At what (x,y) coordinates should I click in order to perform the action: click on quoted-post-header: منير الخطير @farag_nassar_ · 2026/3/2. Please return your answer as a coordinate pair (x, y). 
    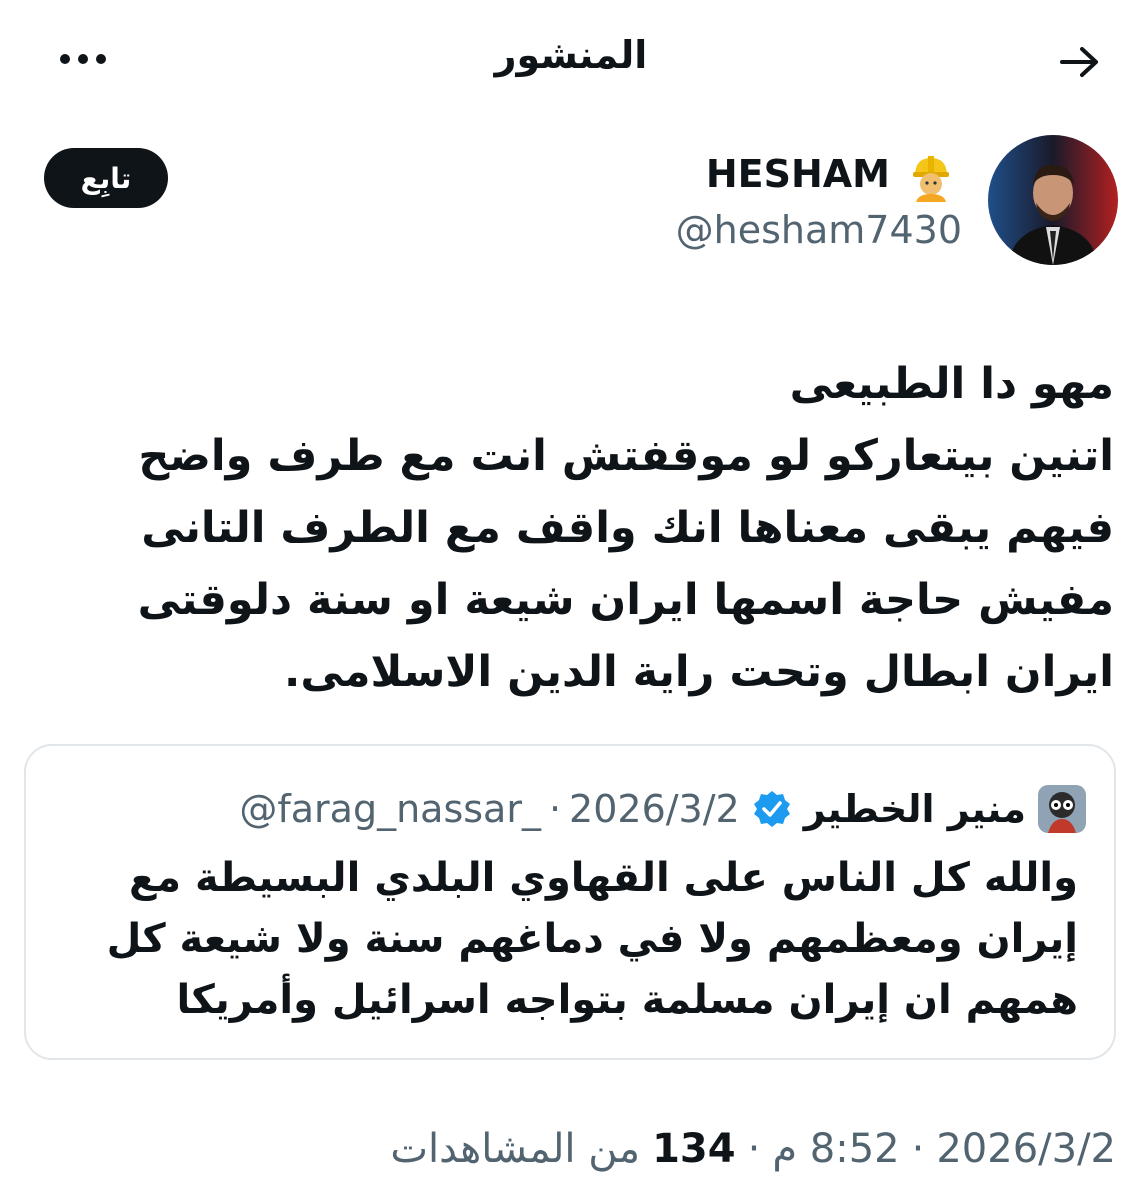
    Looking at the image, I should click on (662, 809).